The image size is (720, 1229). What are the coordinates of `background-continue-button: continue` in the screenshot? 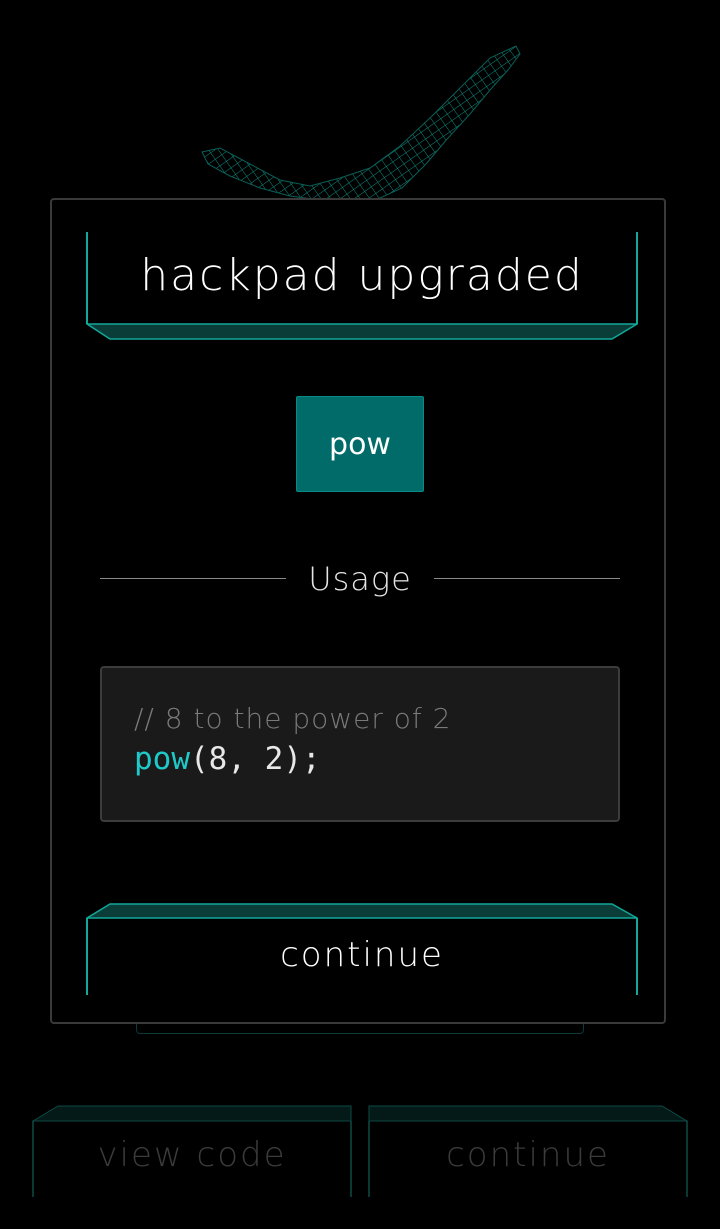 It's located at (528, 1151).